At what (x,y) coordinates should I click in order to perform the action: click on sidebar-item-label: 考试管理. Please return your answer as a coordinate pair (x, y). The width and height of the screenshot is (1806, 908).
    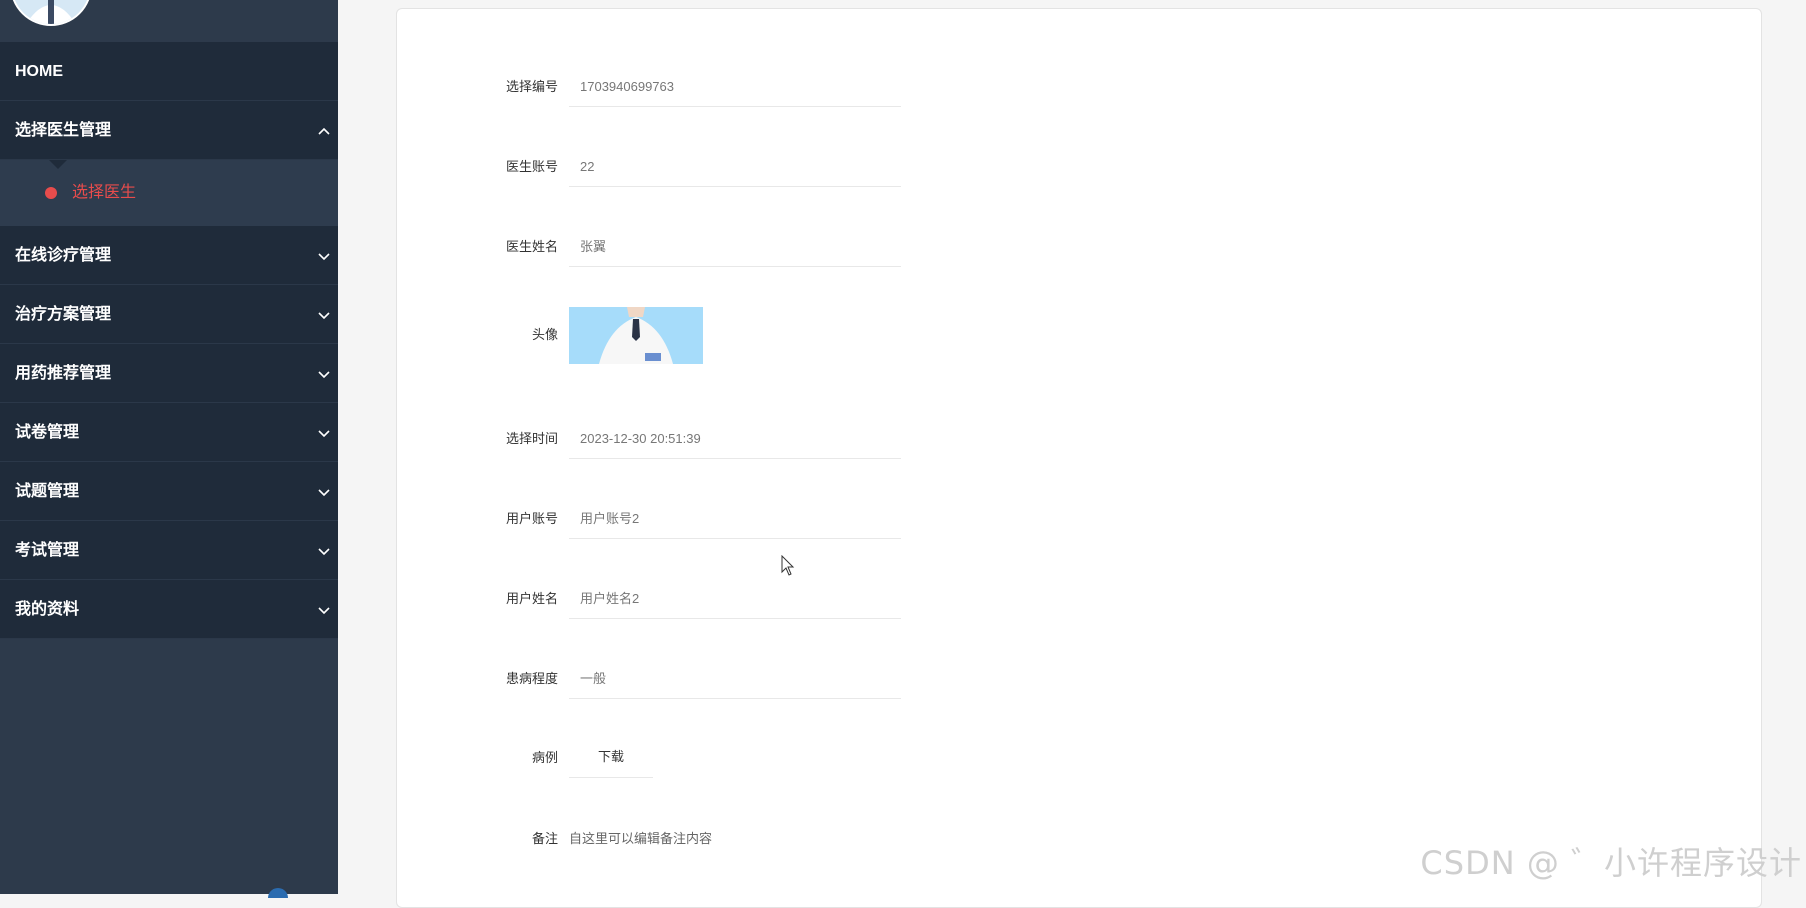
    Looking at the image, I should click on (47, 550).